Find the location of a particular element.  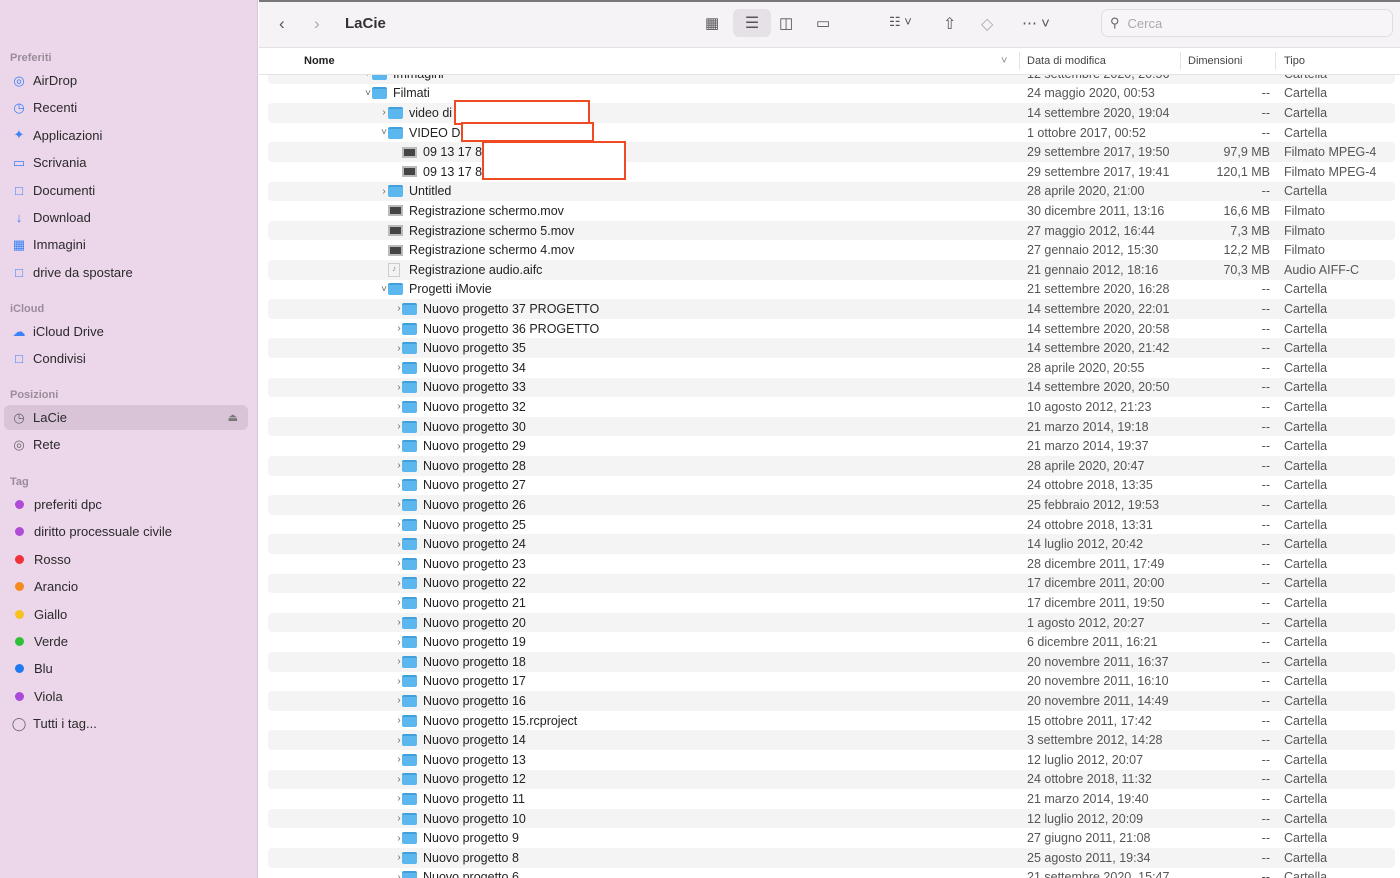

sidebar-item-condivisi: □ Condivisi is located at coordinates (126, 358).